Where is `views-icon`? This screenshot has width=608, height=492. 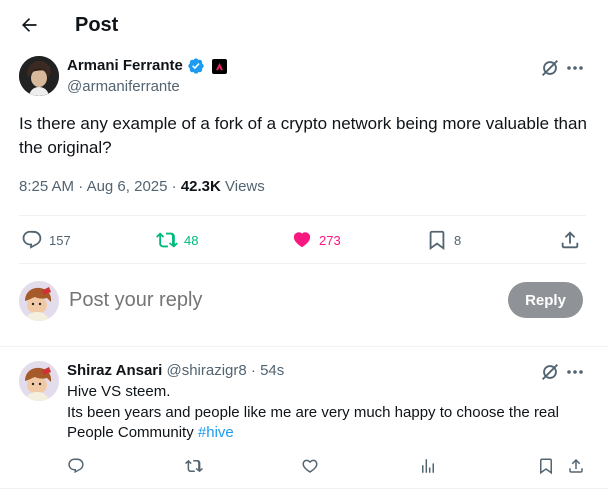
views-icon is located at coordinates (428, 466).